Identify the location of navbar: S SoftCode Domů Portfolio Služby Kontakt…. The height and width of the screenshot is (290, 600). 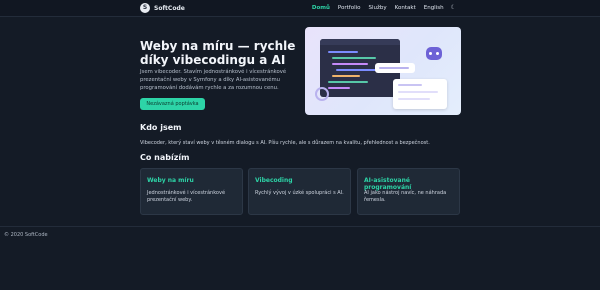
(300, 8).